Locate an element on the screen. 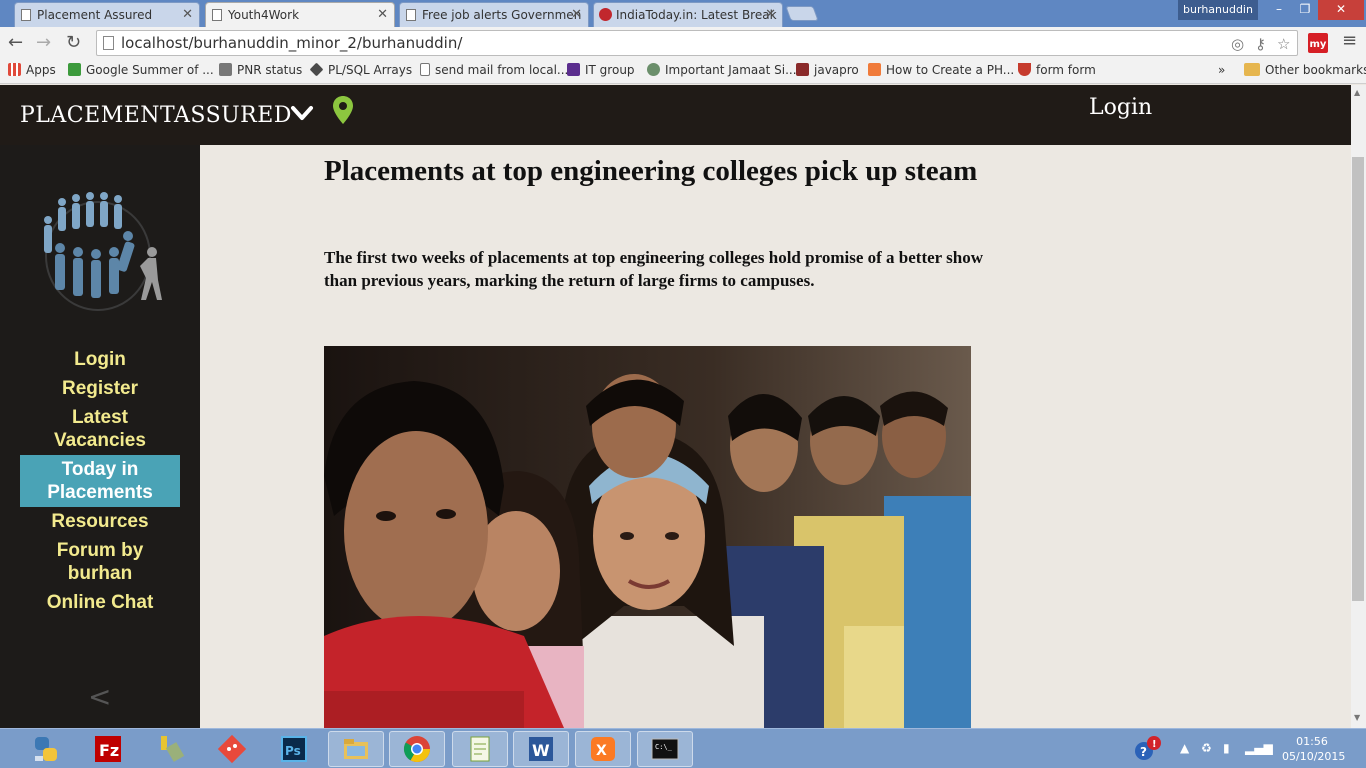 The width and height of the screenshot is (1366, 768). file-explorer-icon is located at coordinates (356, 749).